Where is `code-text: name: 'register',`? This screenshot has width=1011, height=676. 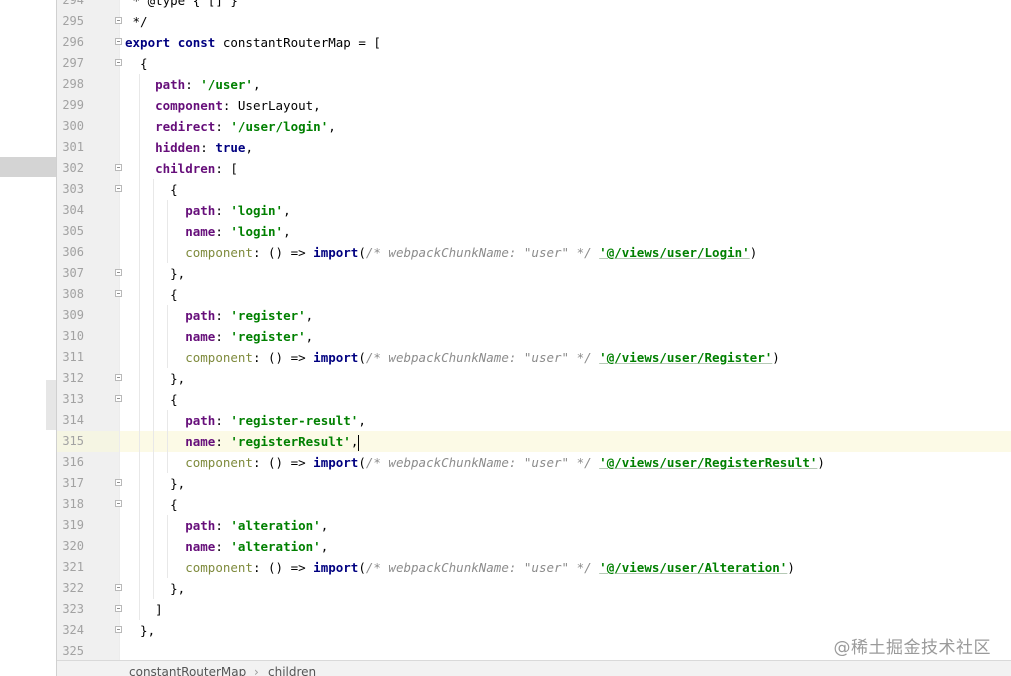 code-text: name: 'register', is located at coordinates (249, 336).